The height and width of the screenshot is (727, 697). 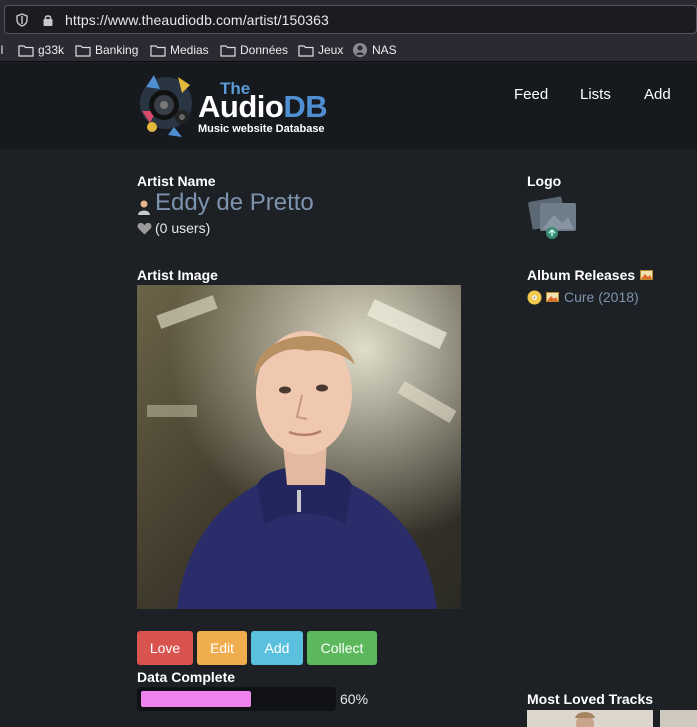 I want to click on track-thumbnail-image, so click(x=590, y=718).